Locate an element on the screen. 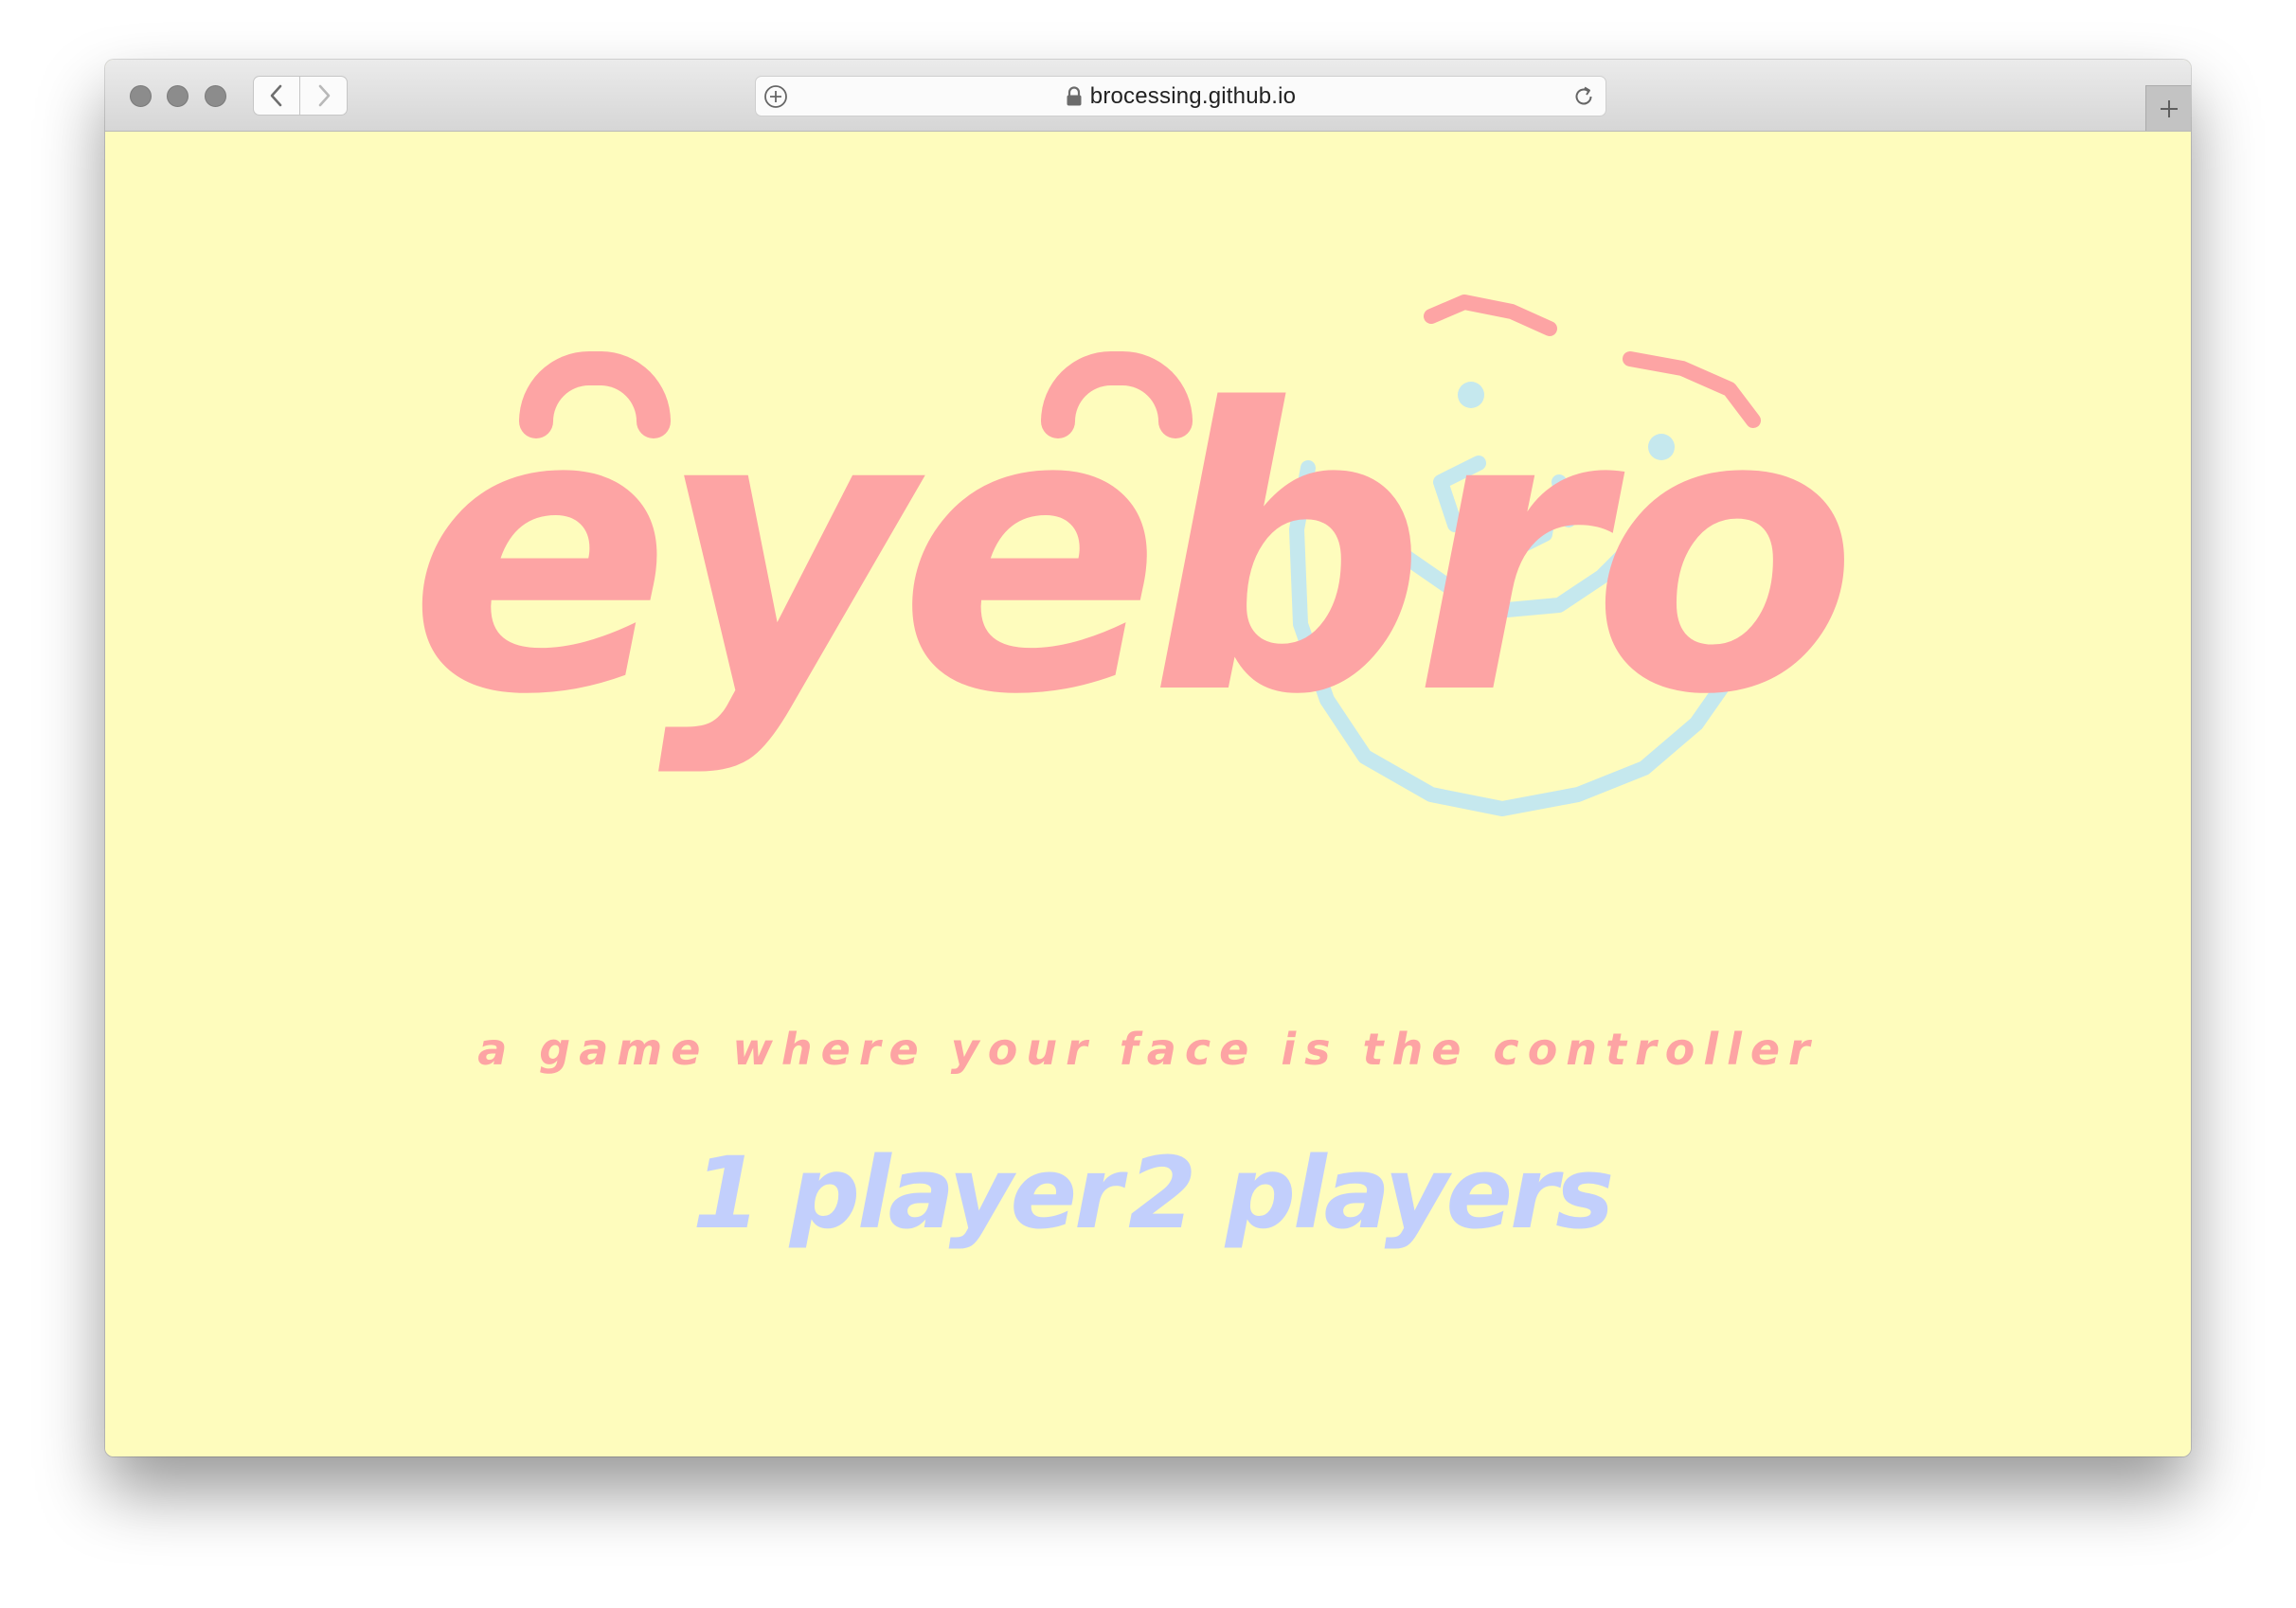  back-button is located at coordinates (276, 96).